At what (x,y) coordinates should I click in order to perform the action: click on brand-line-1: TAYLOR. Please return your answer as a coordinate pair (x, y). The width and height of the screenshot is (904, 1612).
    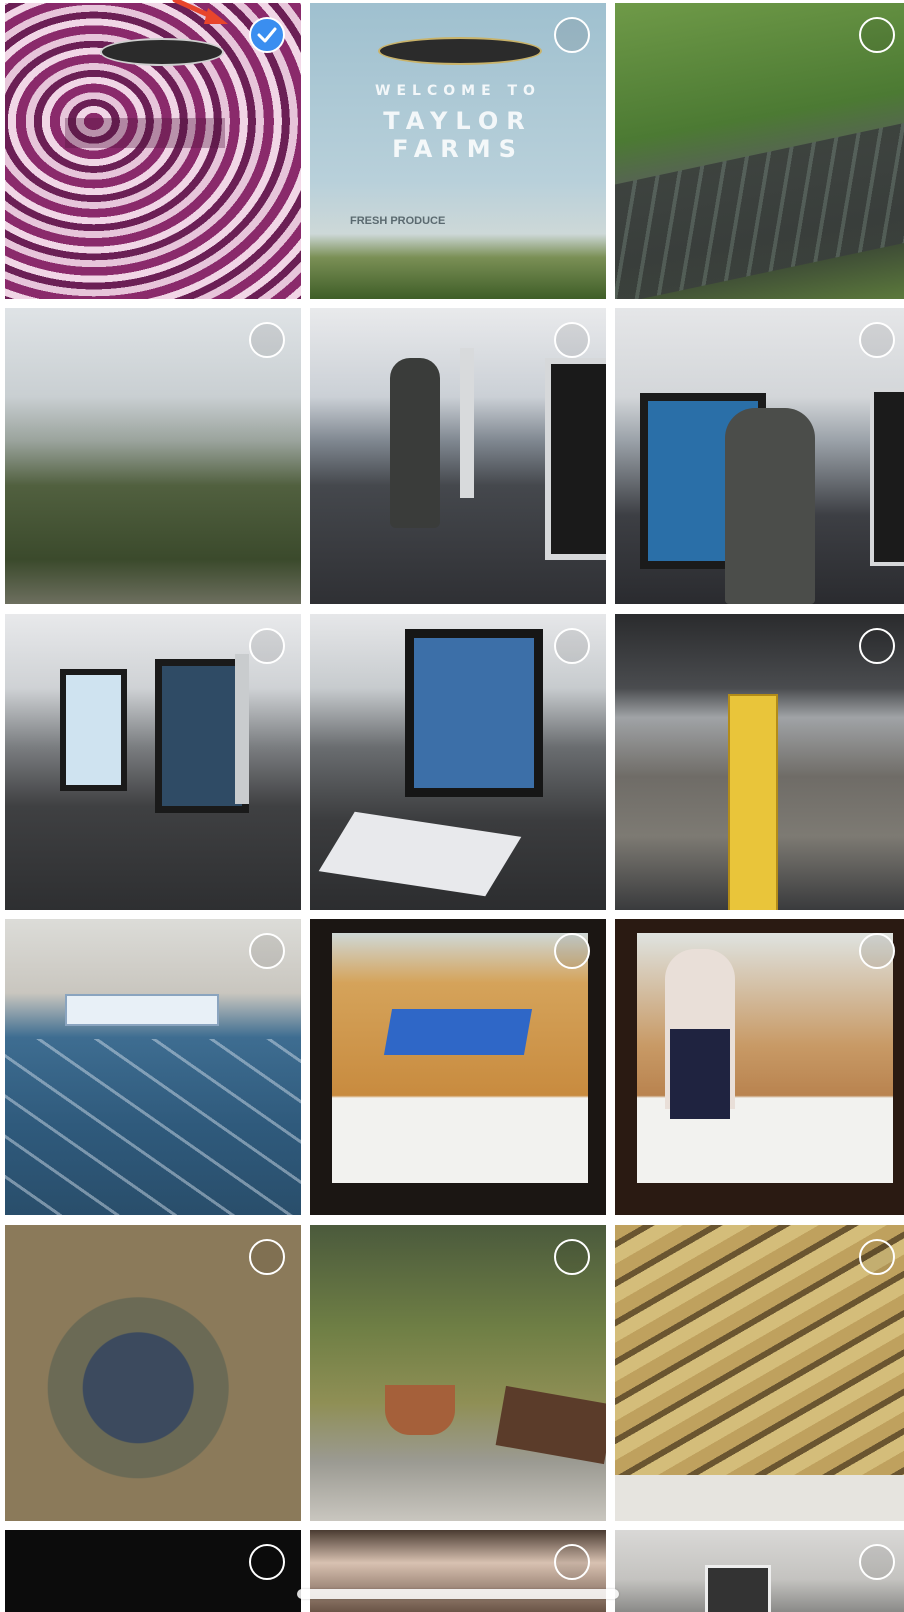
    Looking at the image, I should click on (458, 121).